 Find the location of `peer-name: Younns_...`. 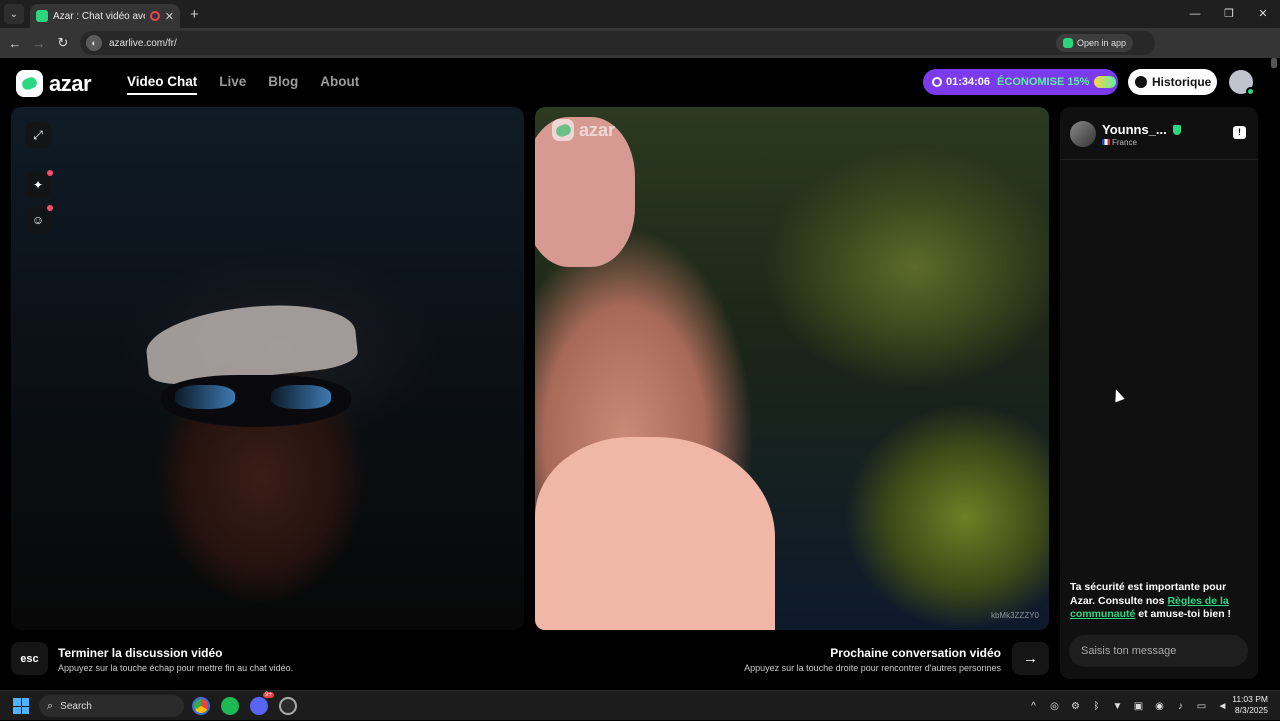

peer-name: Younns_... is located at coordinates (1134, 129).